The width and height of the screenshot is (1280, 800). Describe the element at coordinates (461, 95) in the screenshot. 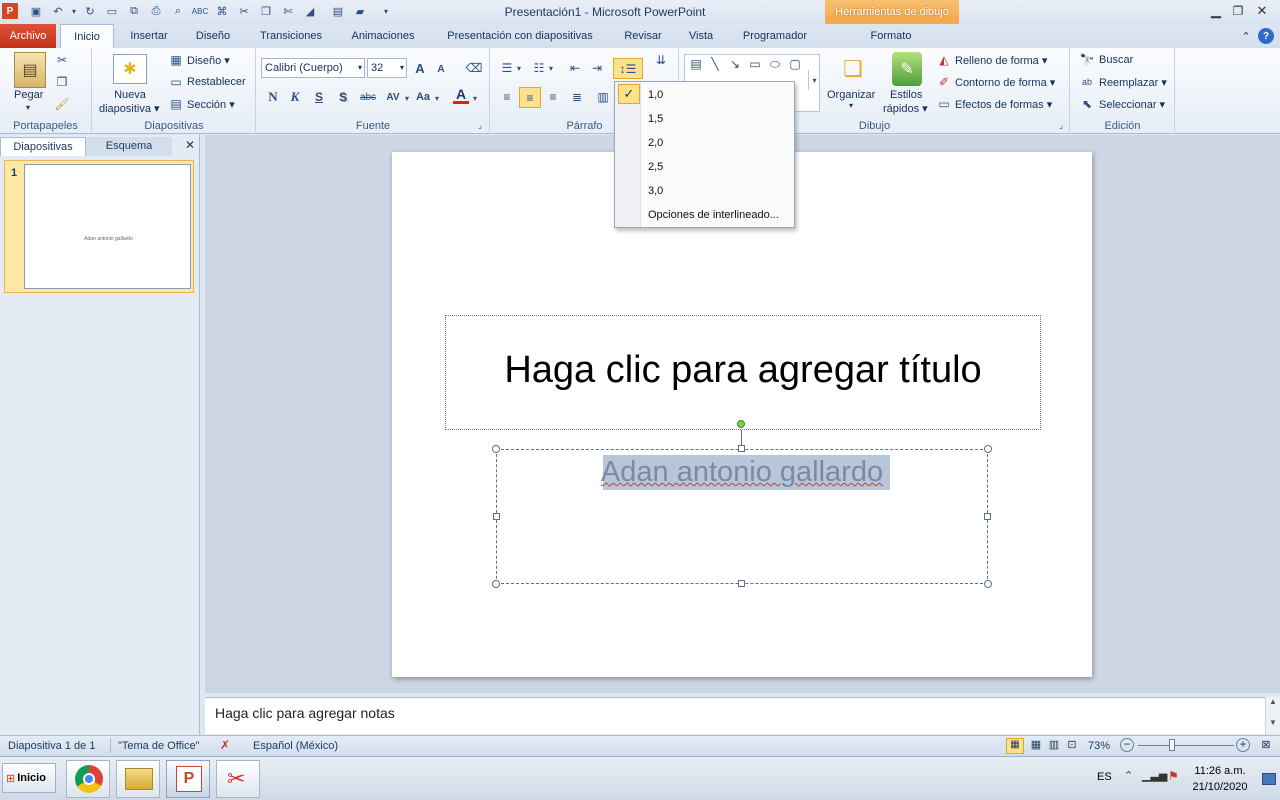

I see `font-color-button: A` at that location.